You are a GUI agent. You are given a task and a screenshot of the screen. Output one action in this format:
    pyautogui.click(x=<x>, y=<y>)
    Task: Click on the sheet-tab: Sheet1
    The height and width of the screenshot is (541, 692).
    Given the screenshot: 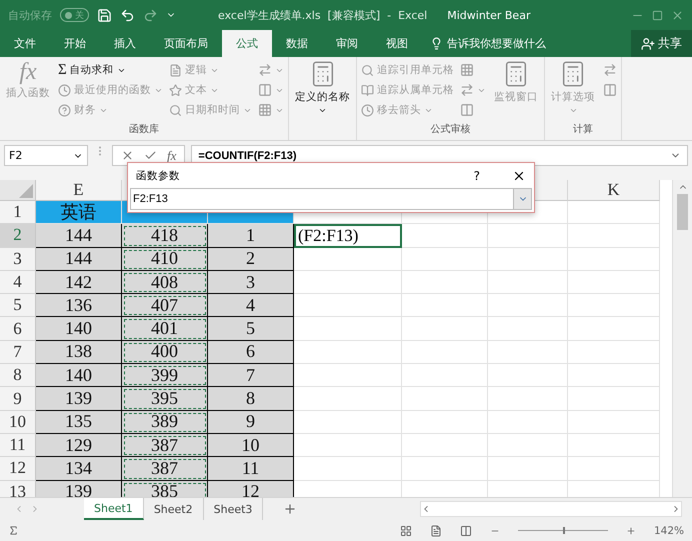 What is the action you would take?
    pyautogui.click(x=114, y=509)
    